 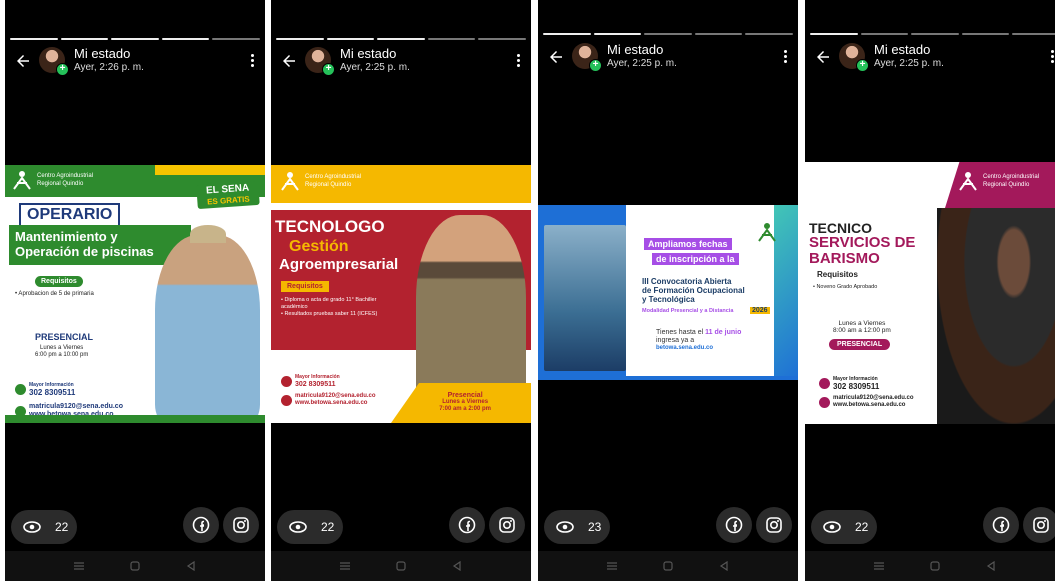 I want to click on requirement-item: • Aprobacion de 5 de primaria, so click(x=54, y=294).